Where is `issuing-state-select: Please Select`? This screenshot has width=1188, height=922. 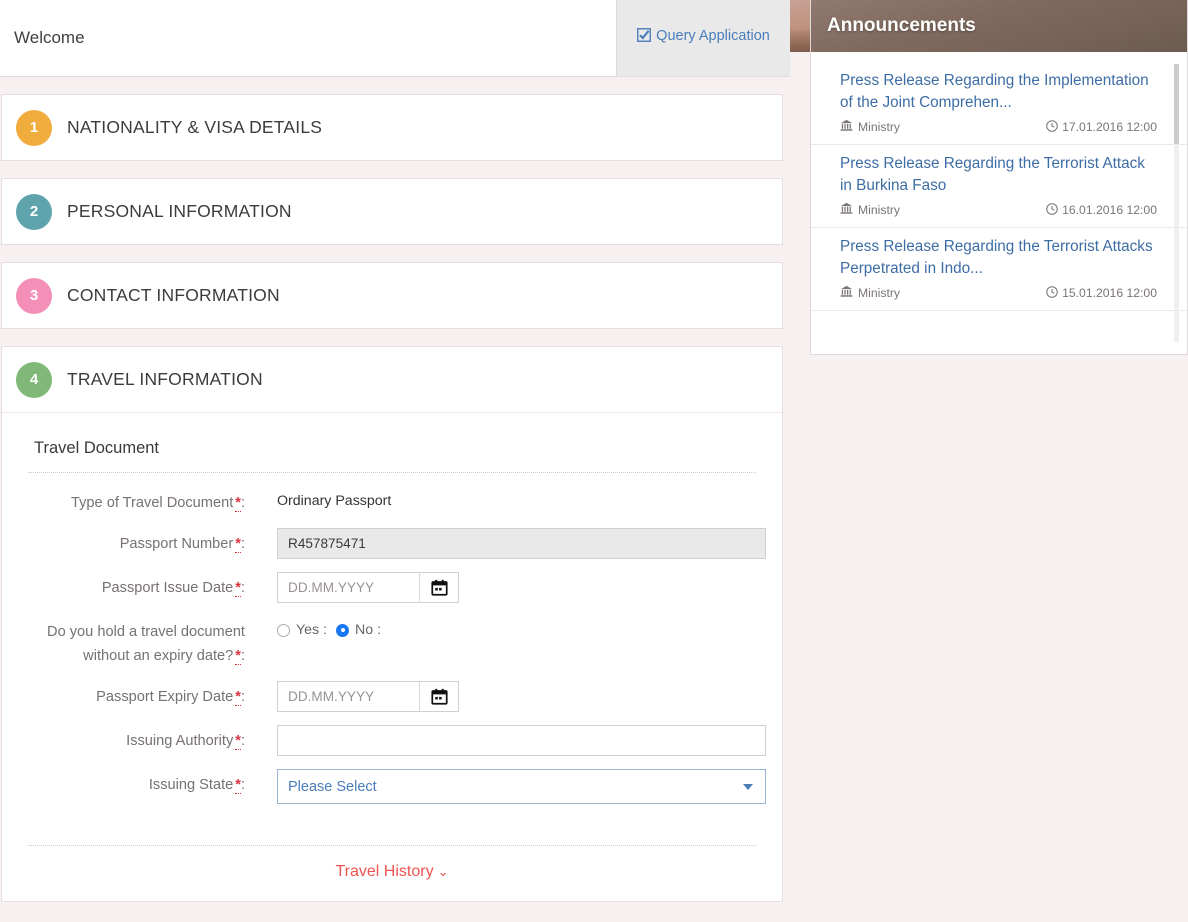
issuing-state-select: Please Select is located at coordinates (521, 786).